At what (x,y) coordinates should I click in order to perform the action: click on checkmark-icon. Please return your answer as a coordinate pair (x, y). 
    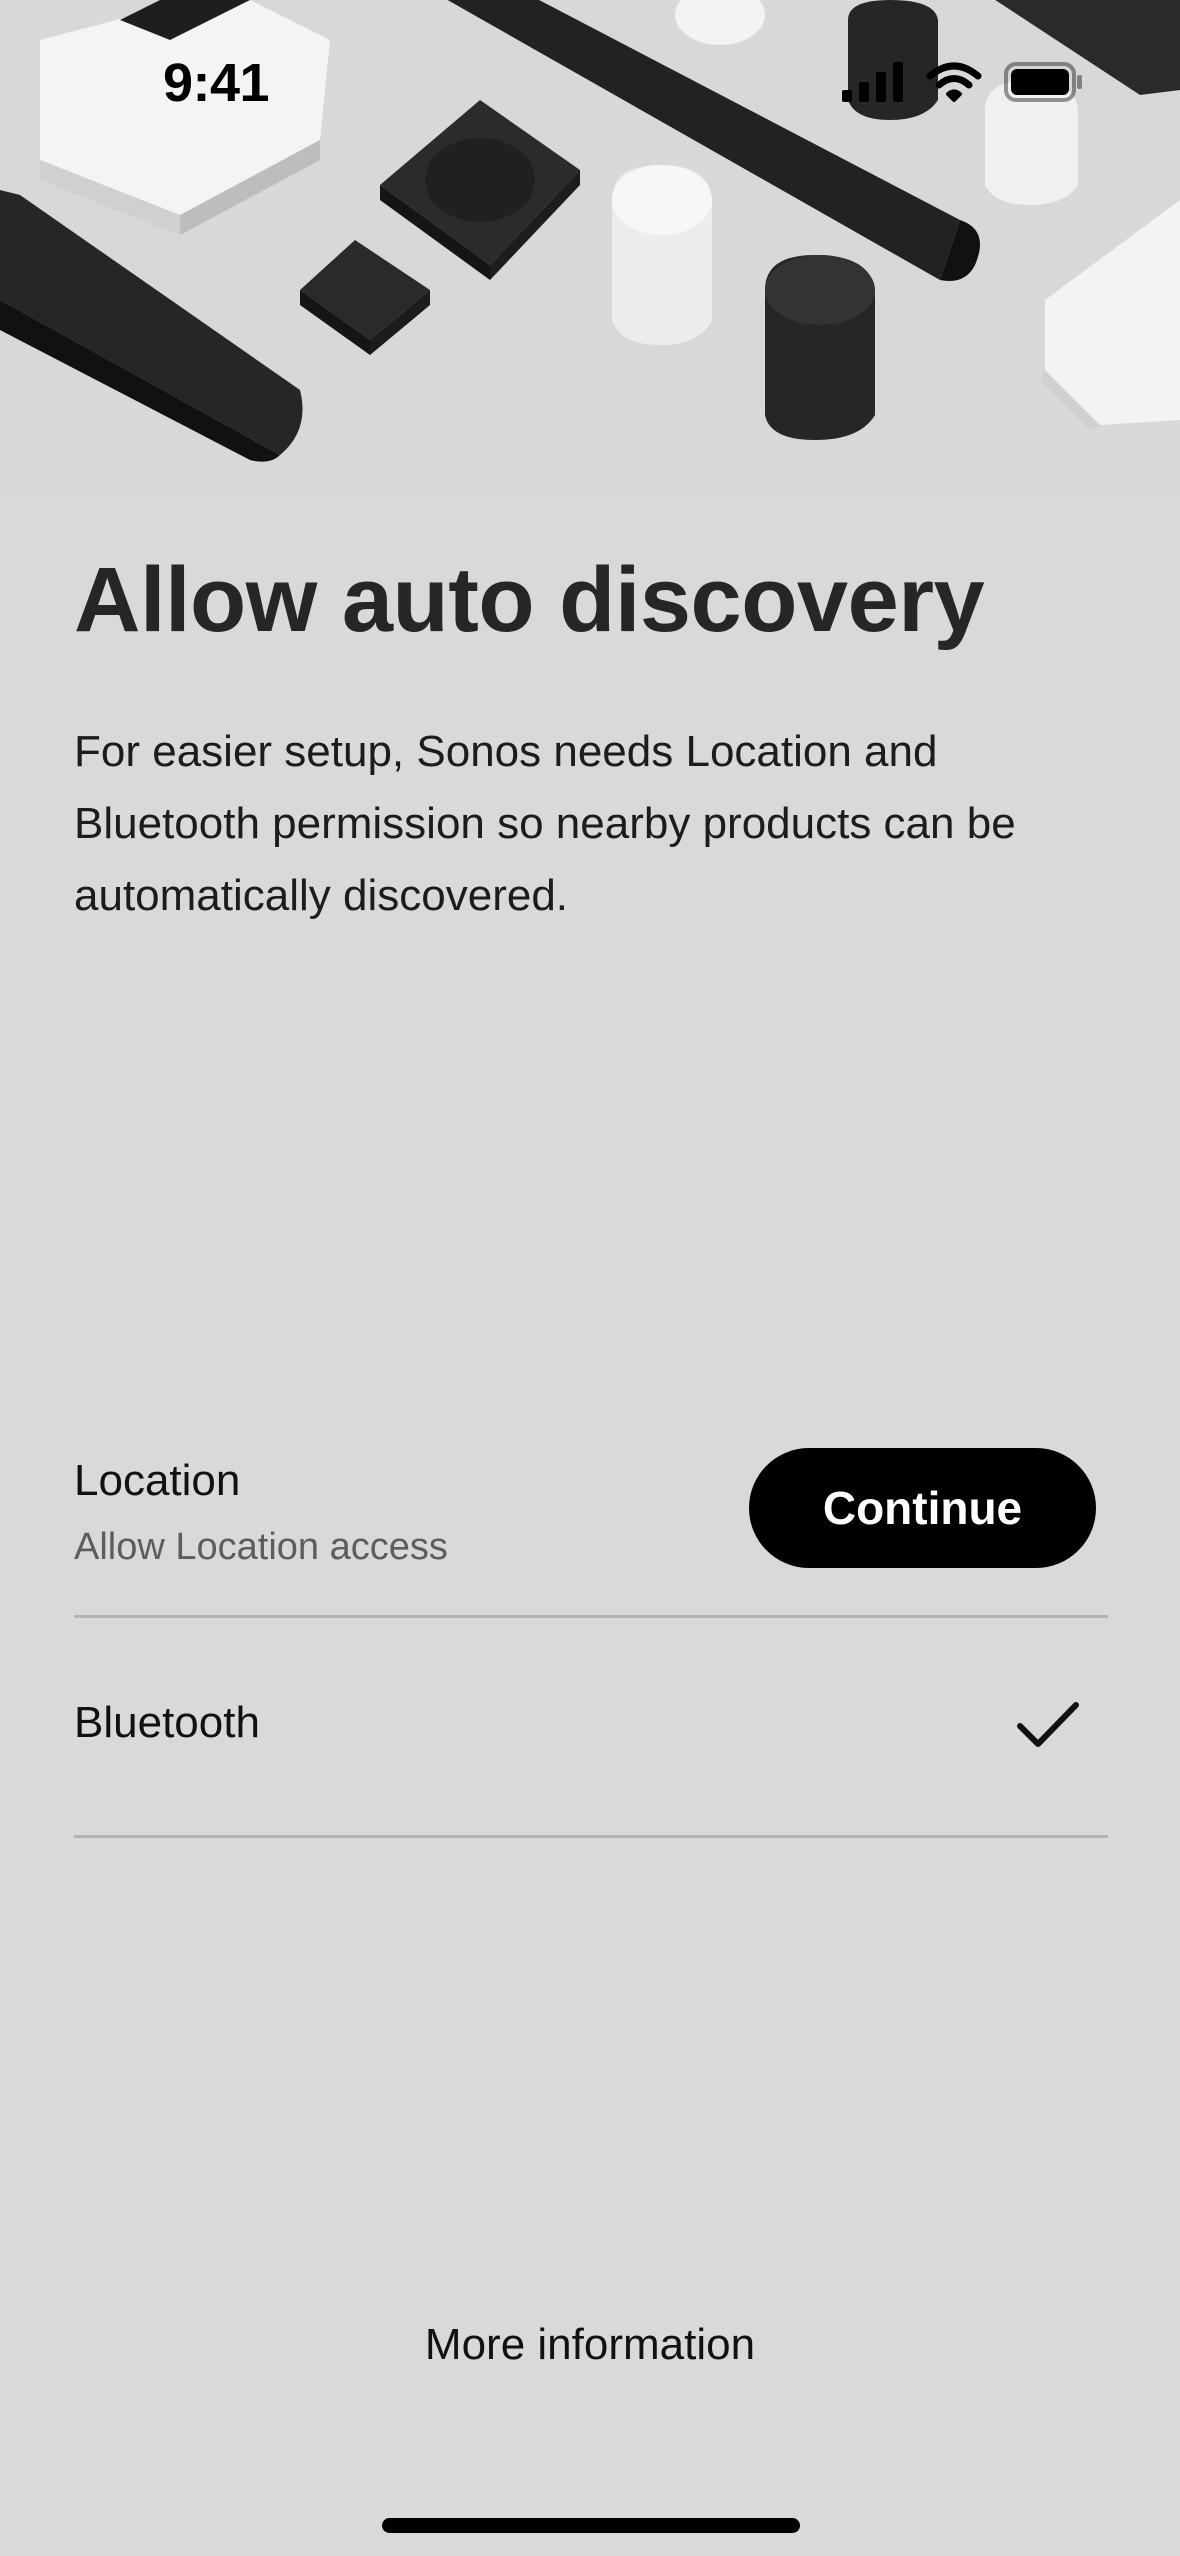
    Looking at the image, I should click on (1048, 1724).